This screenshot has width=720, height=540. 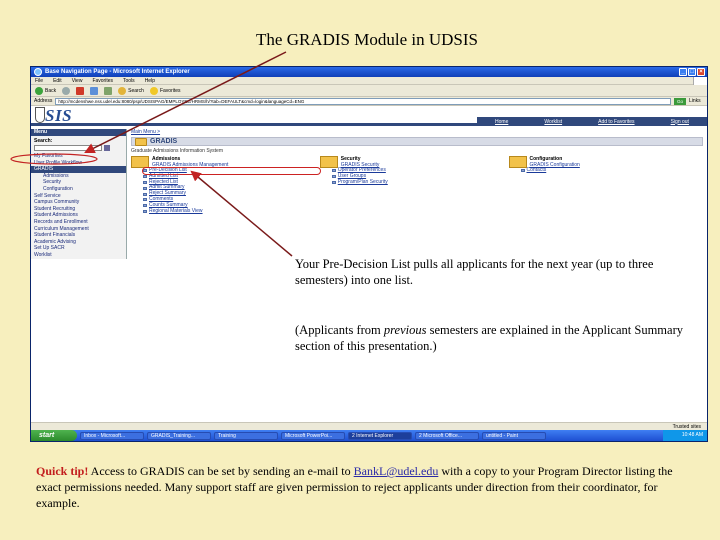 I want to click on header-link-home: Home, so click(x=501, y=122).